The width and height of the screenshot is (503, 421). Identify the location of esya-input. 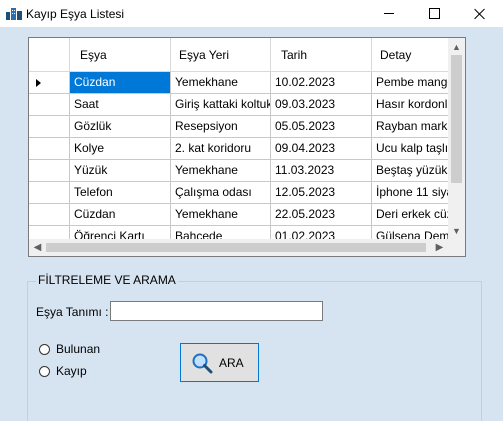
(216, 311).